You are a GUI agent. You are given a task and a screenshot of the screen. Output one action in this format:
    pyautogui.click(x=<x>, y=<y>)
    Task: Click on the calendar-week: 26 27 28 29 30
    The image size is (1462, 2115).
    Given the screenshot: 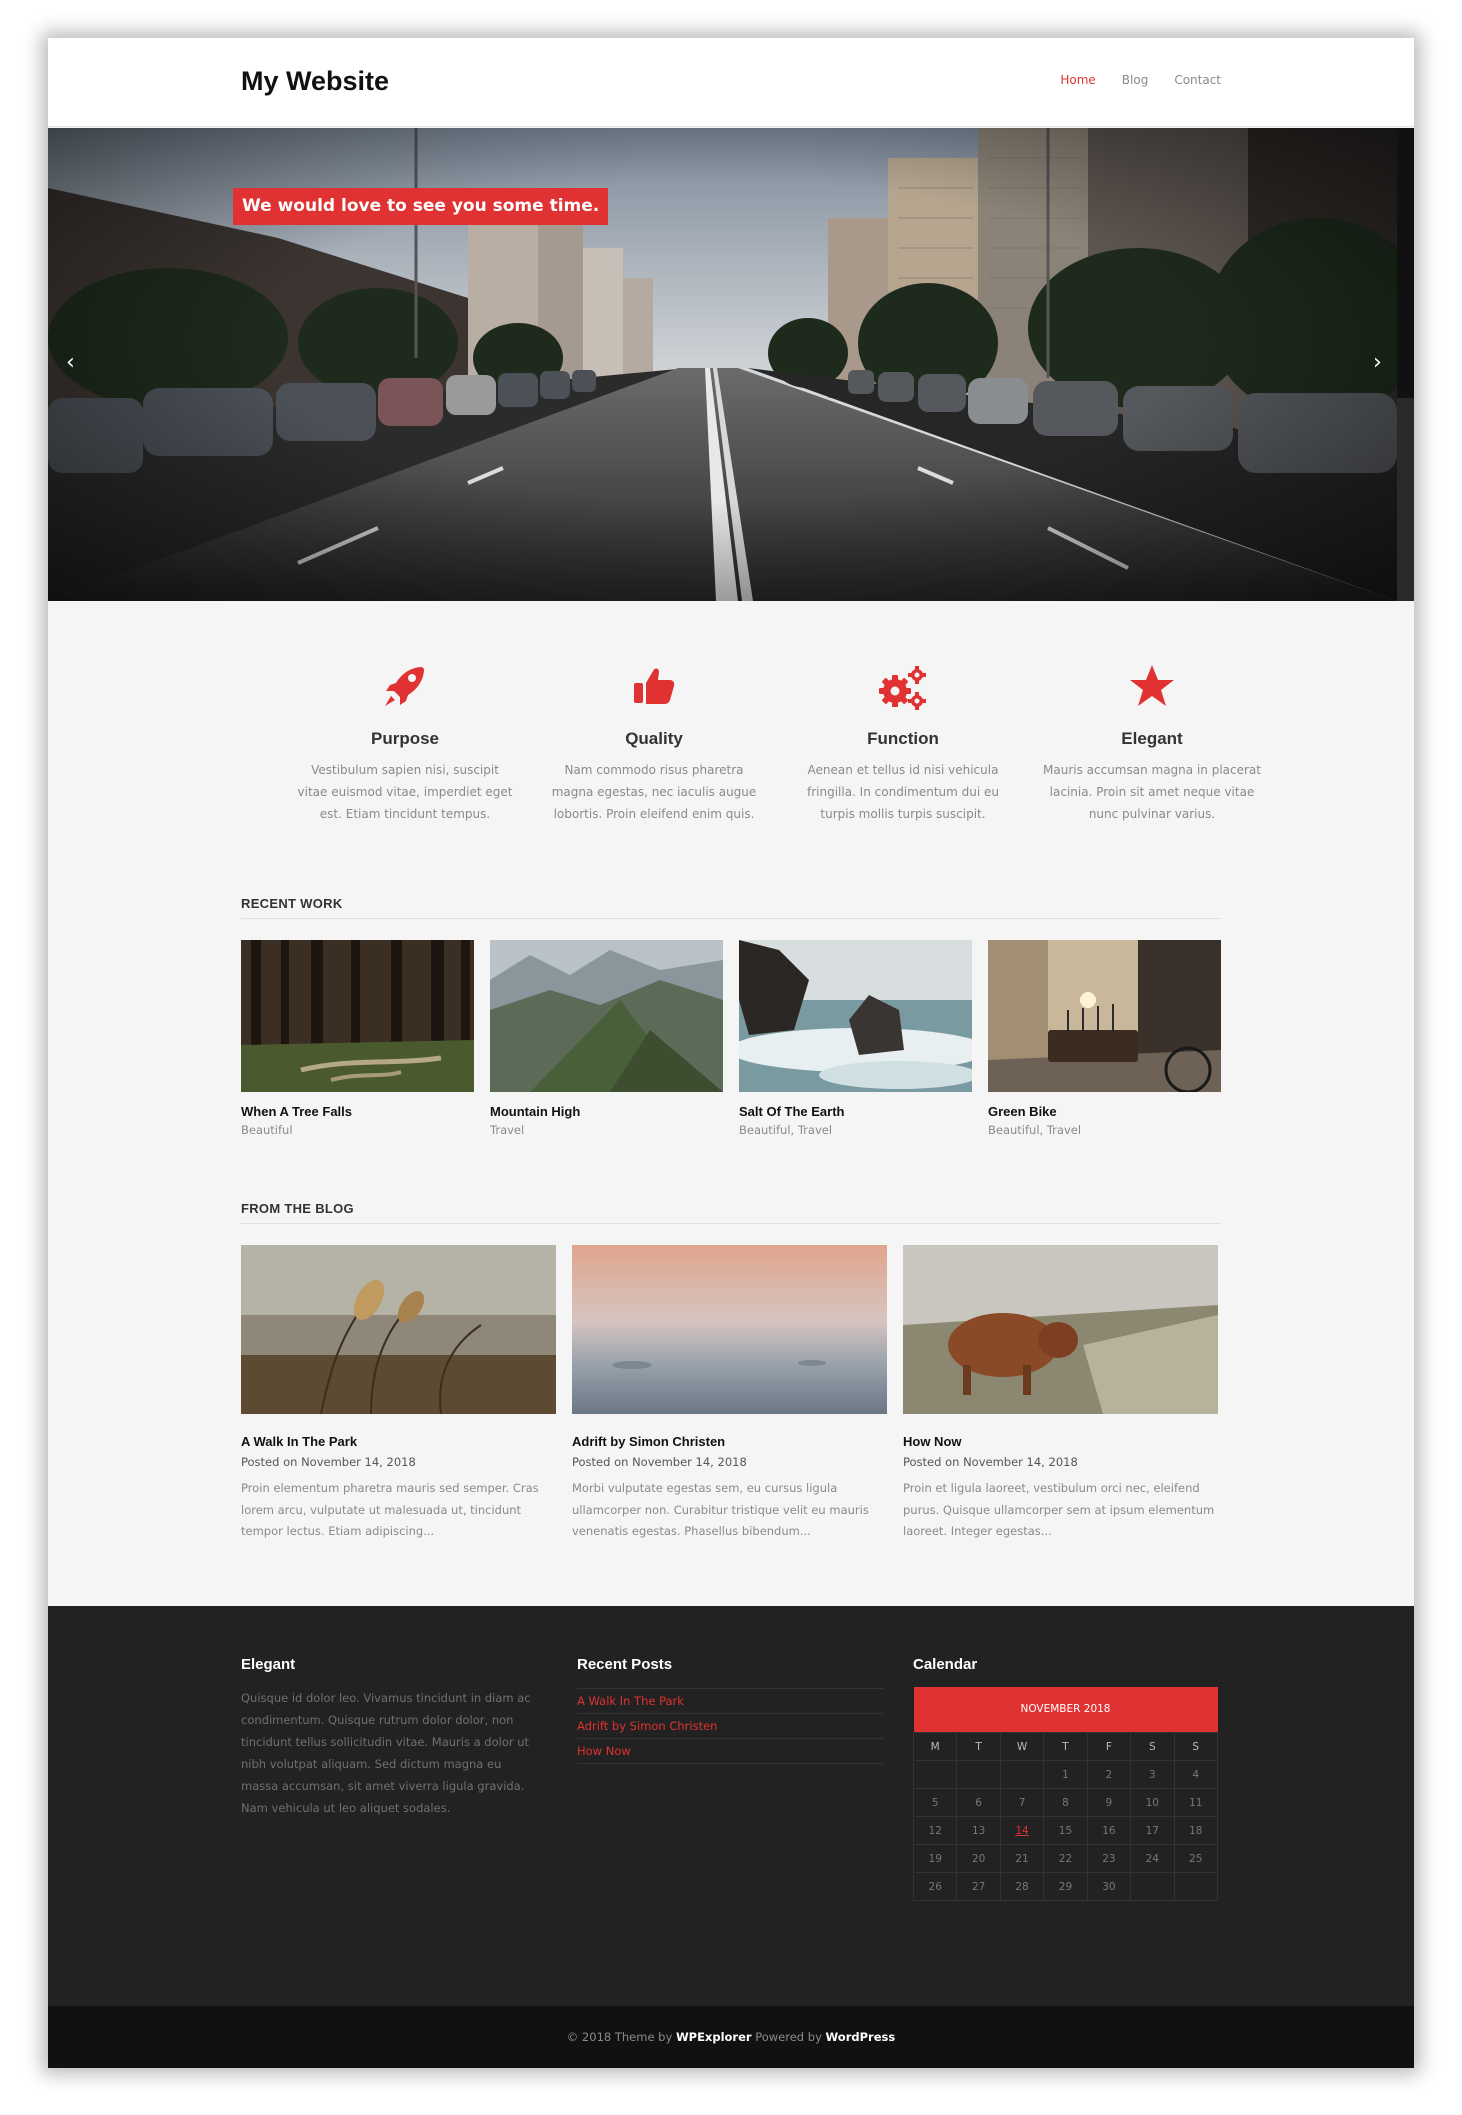 What is the action you would take?
    pyautogui.click(x=1065, y=1886)
    